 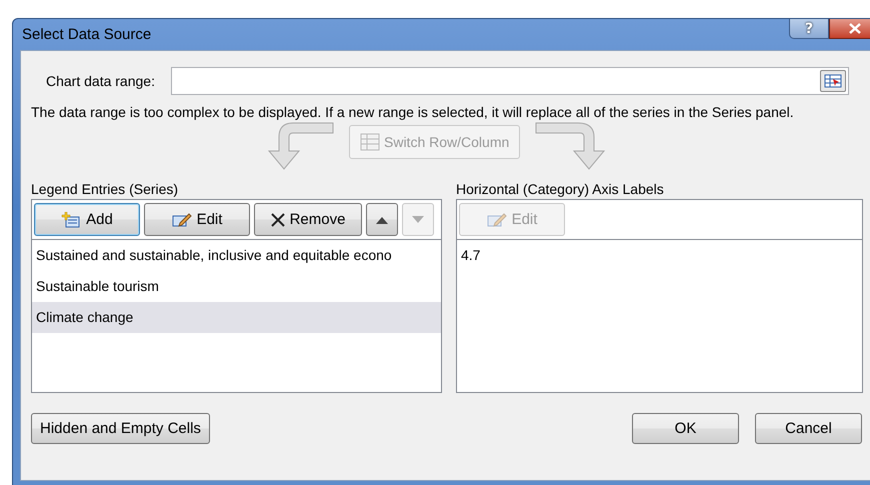 I want to click on edit-button: Edit, so click(x=197, y=219).